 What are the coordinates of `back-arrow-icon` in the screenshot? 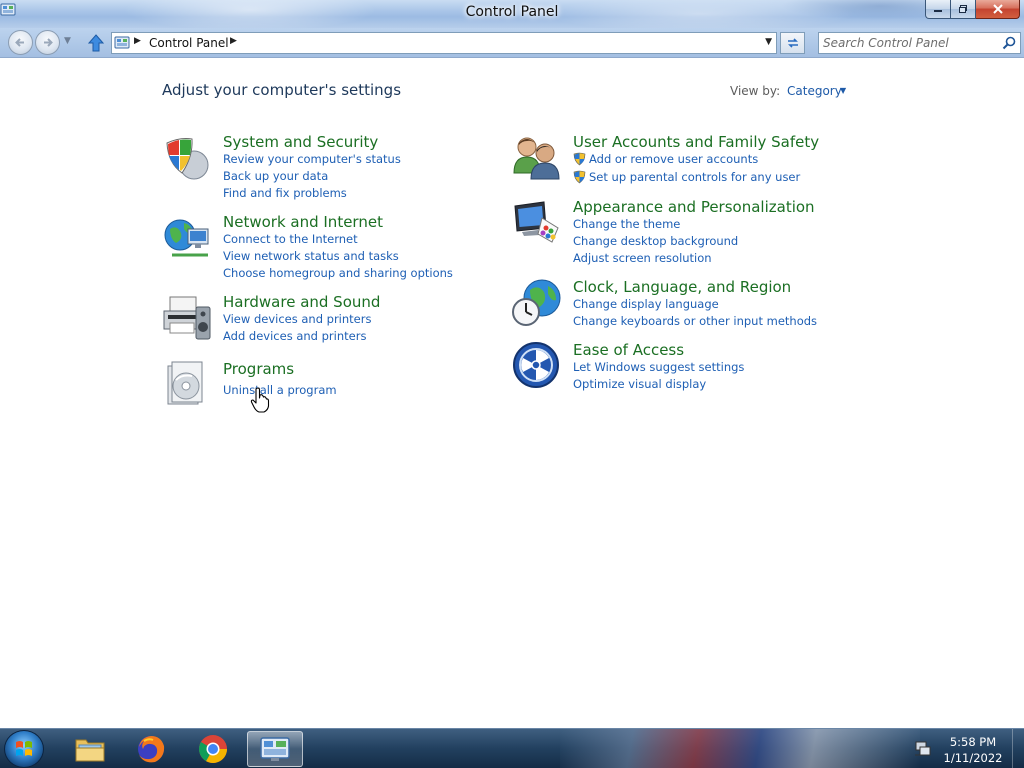 It's located at (19, 42).